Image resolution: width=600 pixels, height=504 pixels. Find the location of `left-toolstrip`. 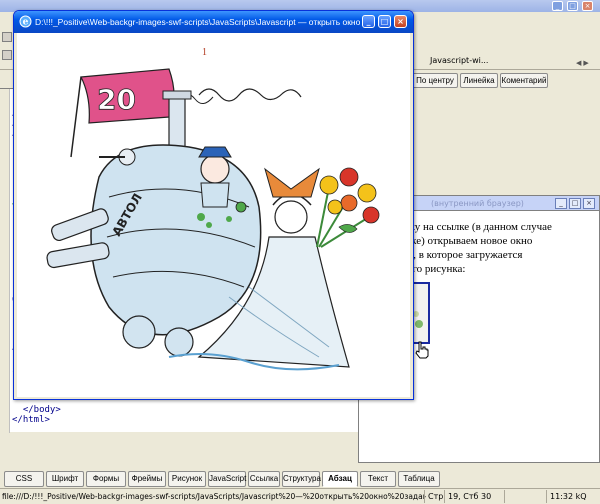

left-toolstrip is located at coordinates (7, 49).